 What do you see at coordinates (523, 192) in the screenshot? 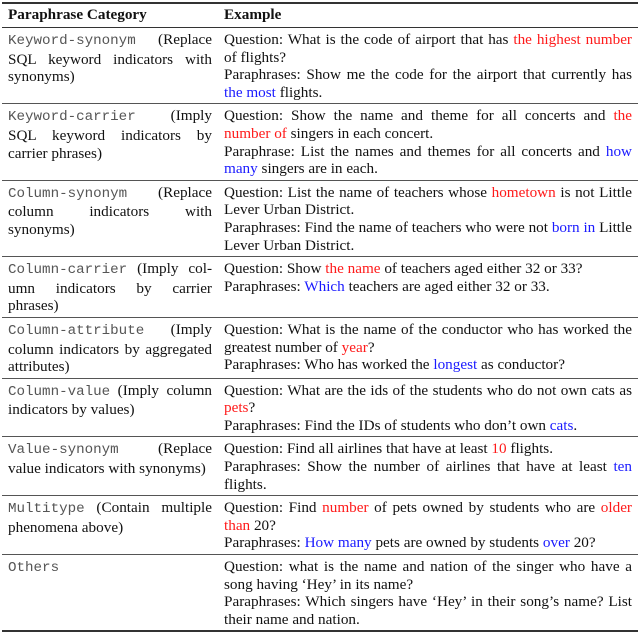
I see `question-highlight: hometown` at bounding box center [523, 192].